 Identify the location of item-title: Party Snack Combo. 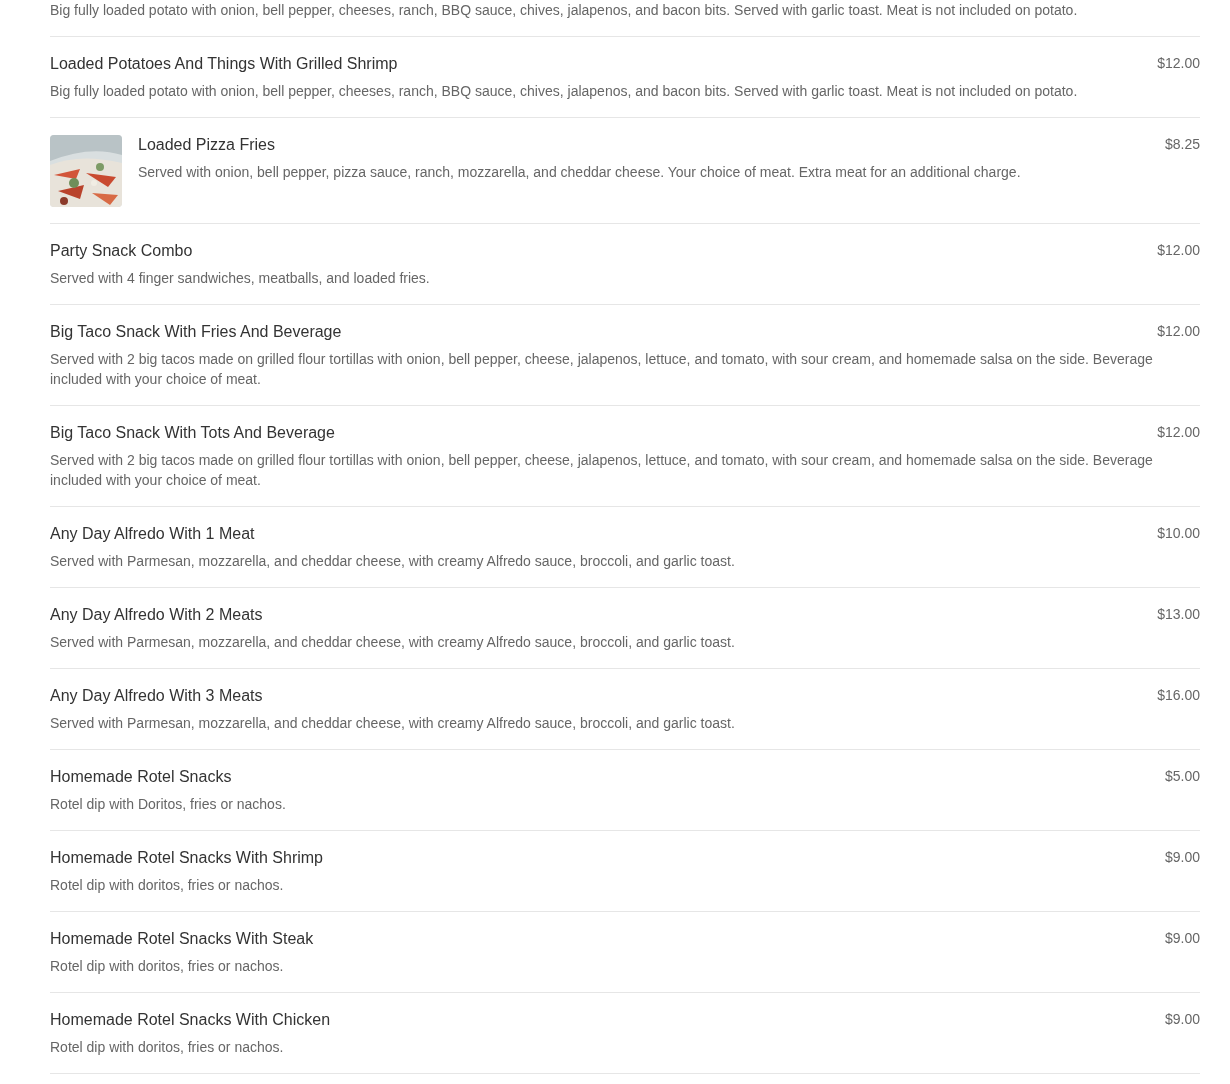
(121, 251).